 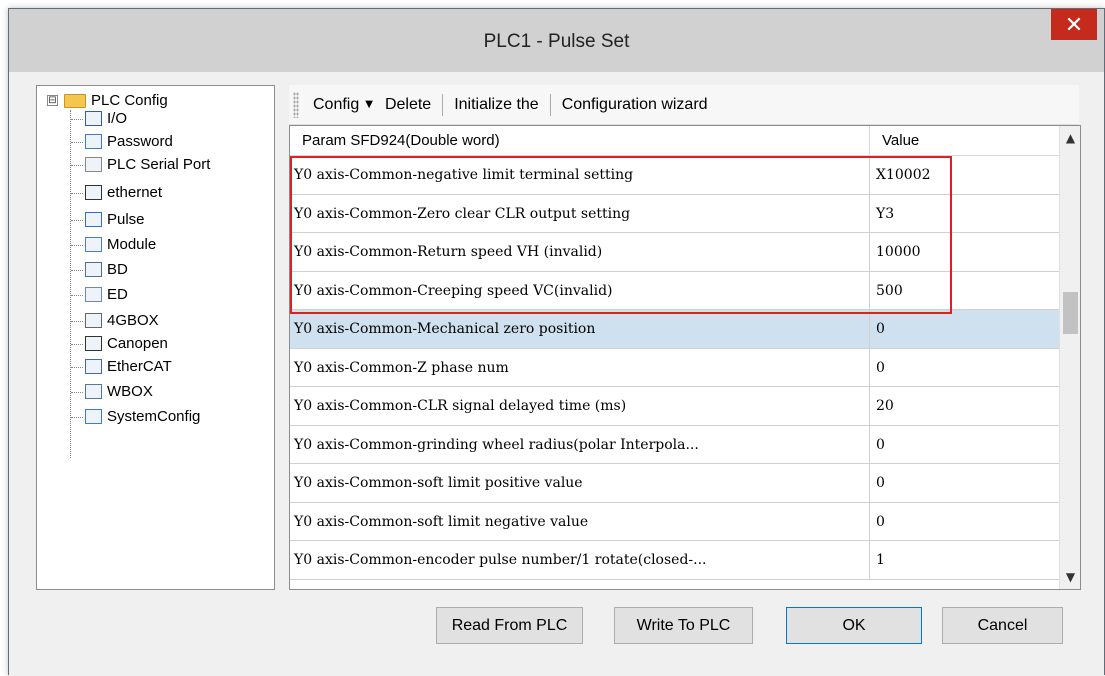 I want to click on vertical-scrollbar: ▲ ▼, so click(x=1069, y=357).